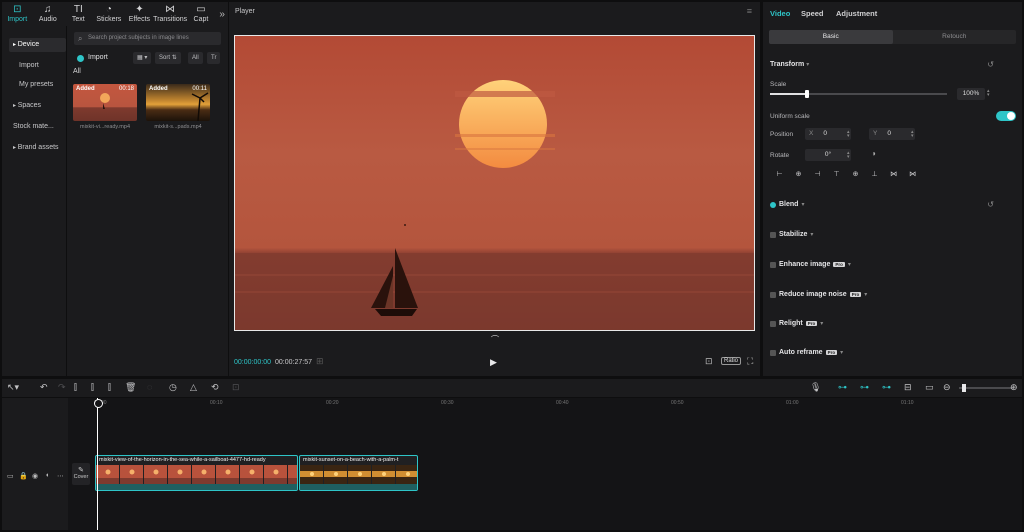 The width and height of the screenshot is (1024, 532). What do you see at coordinates (806, 352) in the screenshot?
I see `section-auto-reframe: Auto reframe Pro ▾` at bounding box center [806, 352].